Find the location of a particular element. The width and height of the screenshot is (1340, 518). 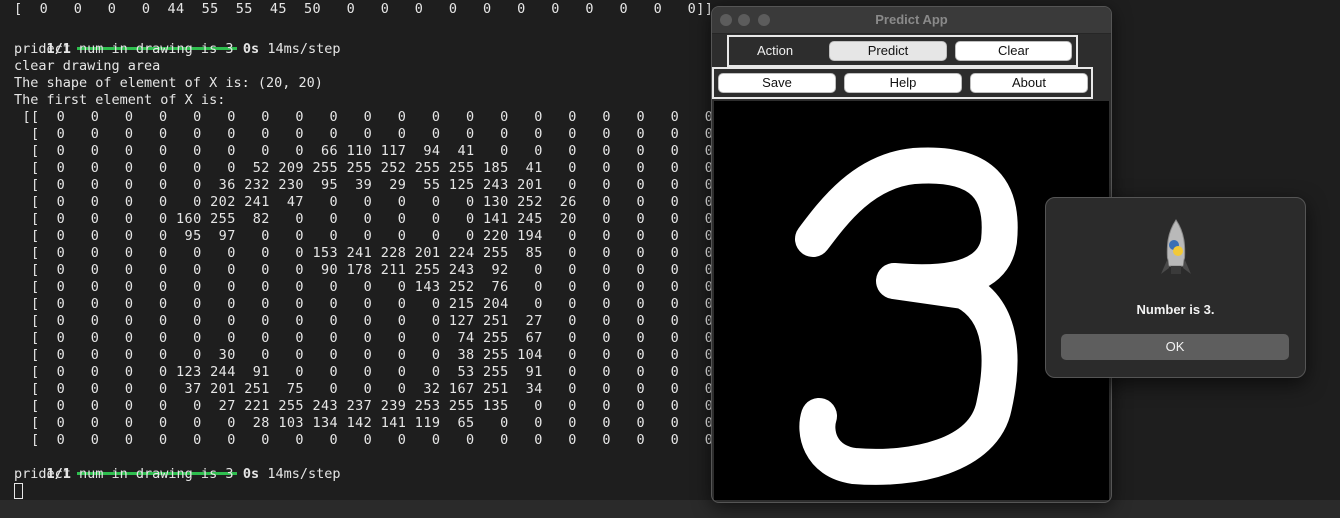

terminal-output-line: The shape of element of X is: (20, 20) is located at coordinates (168, 83).